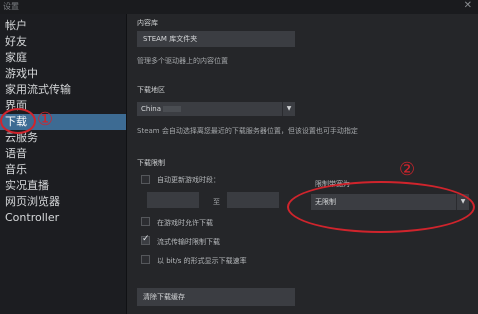 This screenshot has width=478, height=314. I want to click on steam-library-folders-button: STEAM 库文件夹, so click(216, 39).